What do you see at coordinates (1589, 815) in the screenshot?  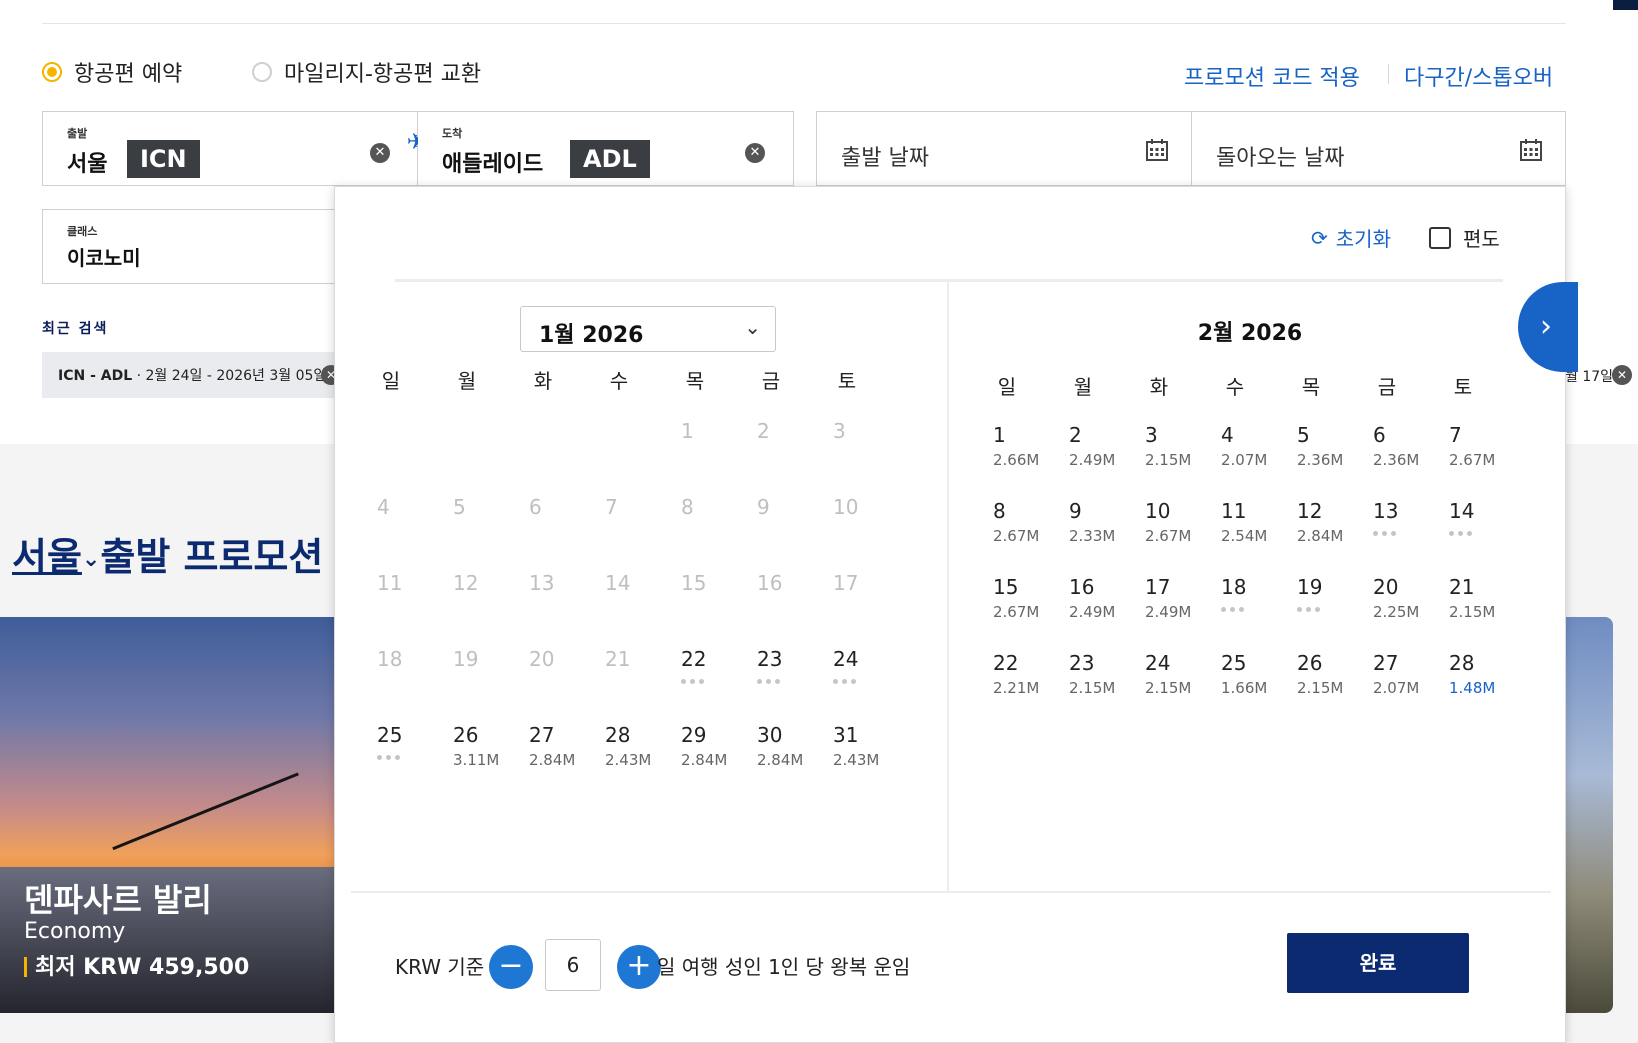 I see `promo-card-next` at bounding box center [1589, 815].